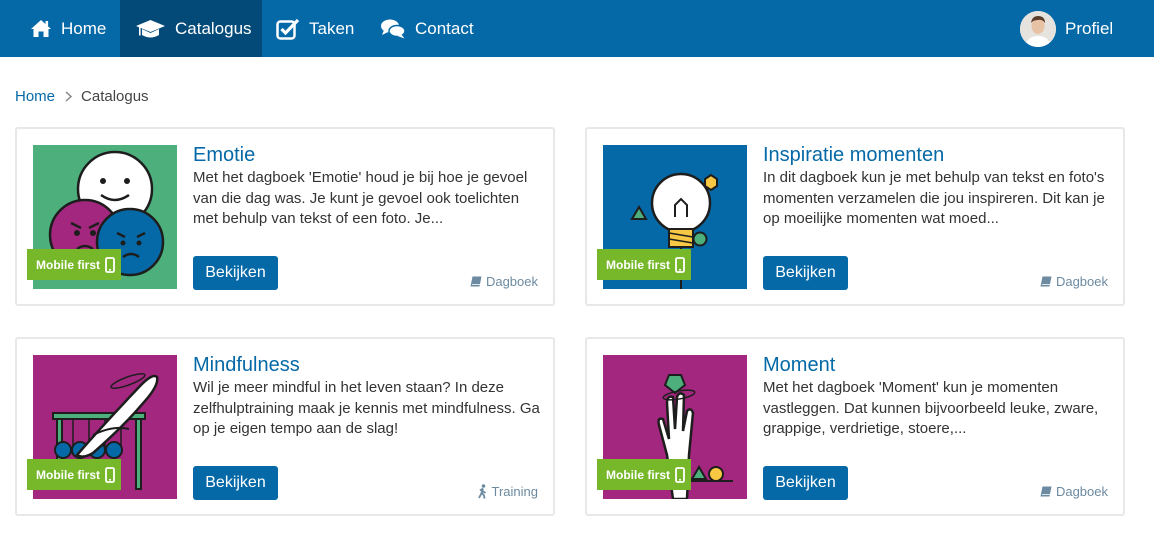  I want to click on nav-contact-label: Contact, so click(444, 28).